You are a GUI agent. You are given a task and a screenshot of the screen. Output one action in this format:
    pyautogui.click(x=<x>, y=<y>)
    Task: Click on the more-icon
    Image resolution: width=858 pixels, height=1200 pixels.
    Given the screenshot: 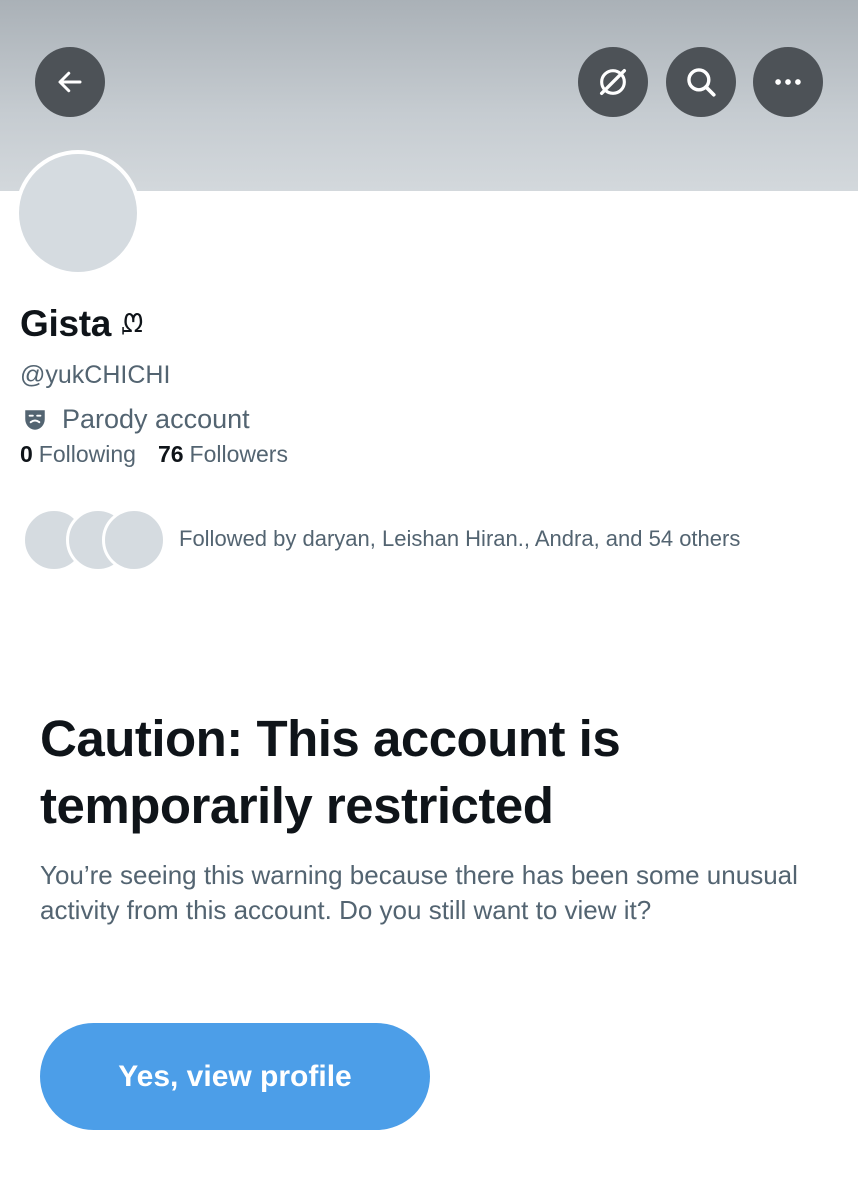 What is the action you would take?
    pyautogui.click(x=788, y=82)
    